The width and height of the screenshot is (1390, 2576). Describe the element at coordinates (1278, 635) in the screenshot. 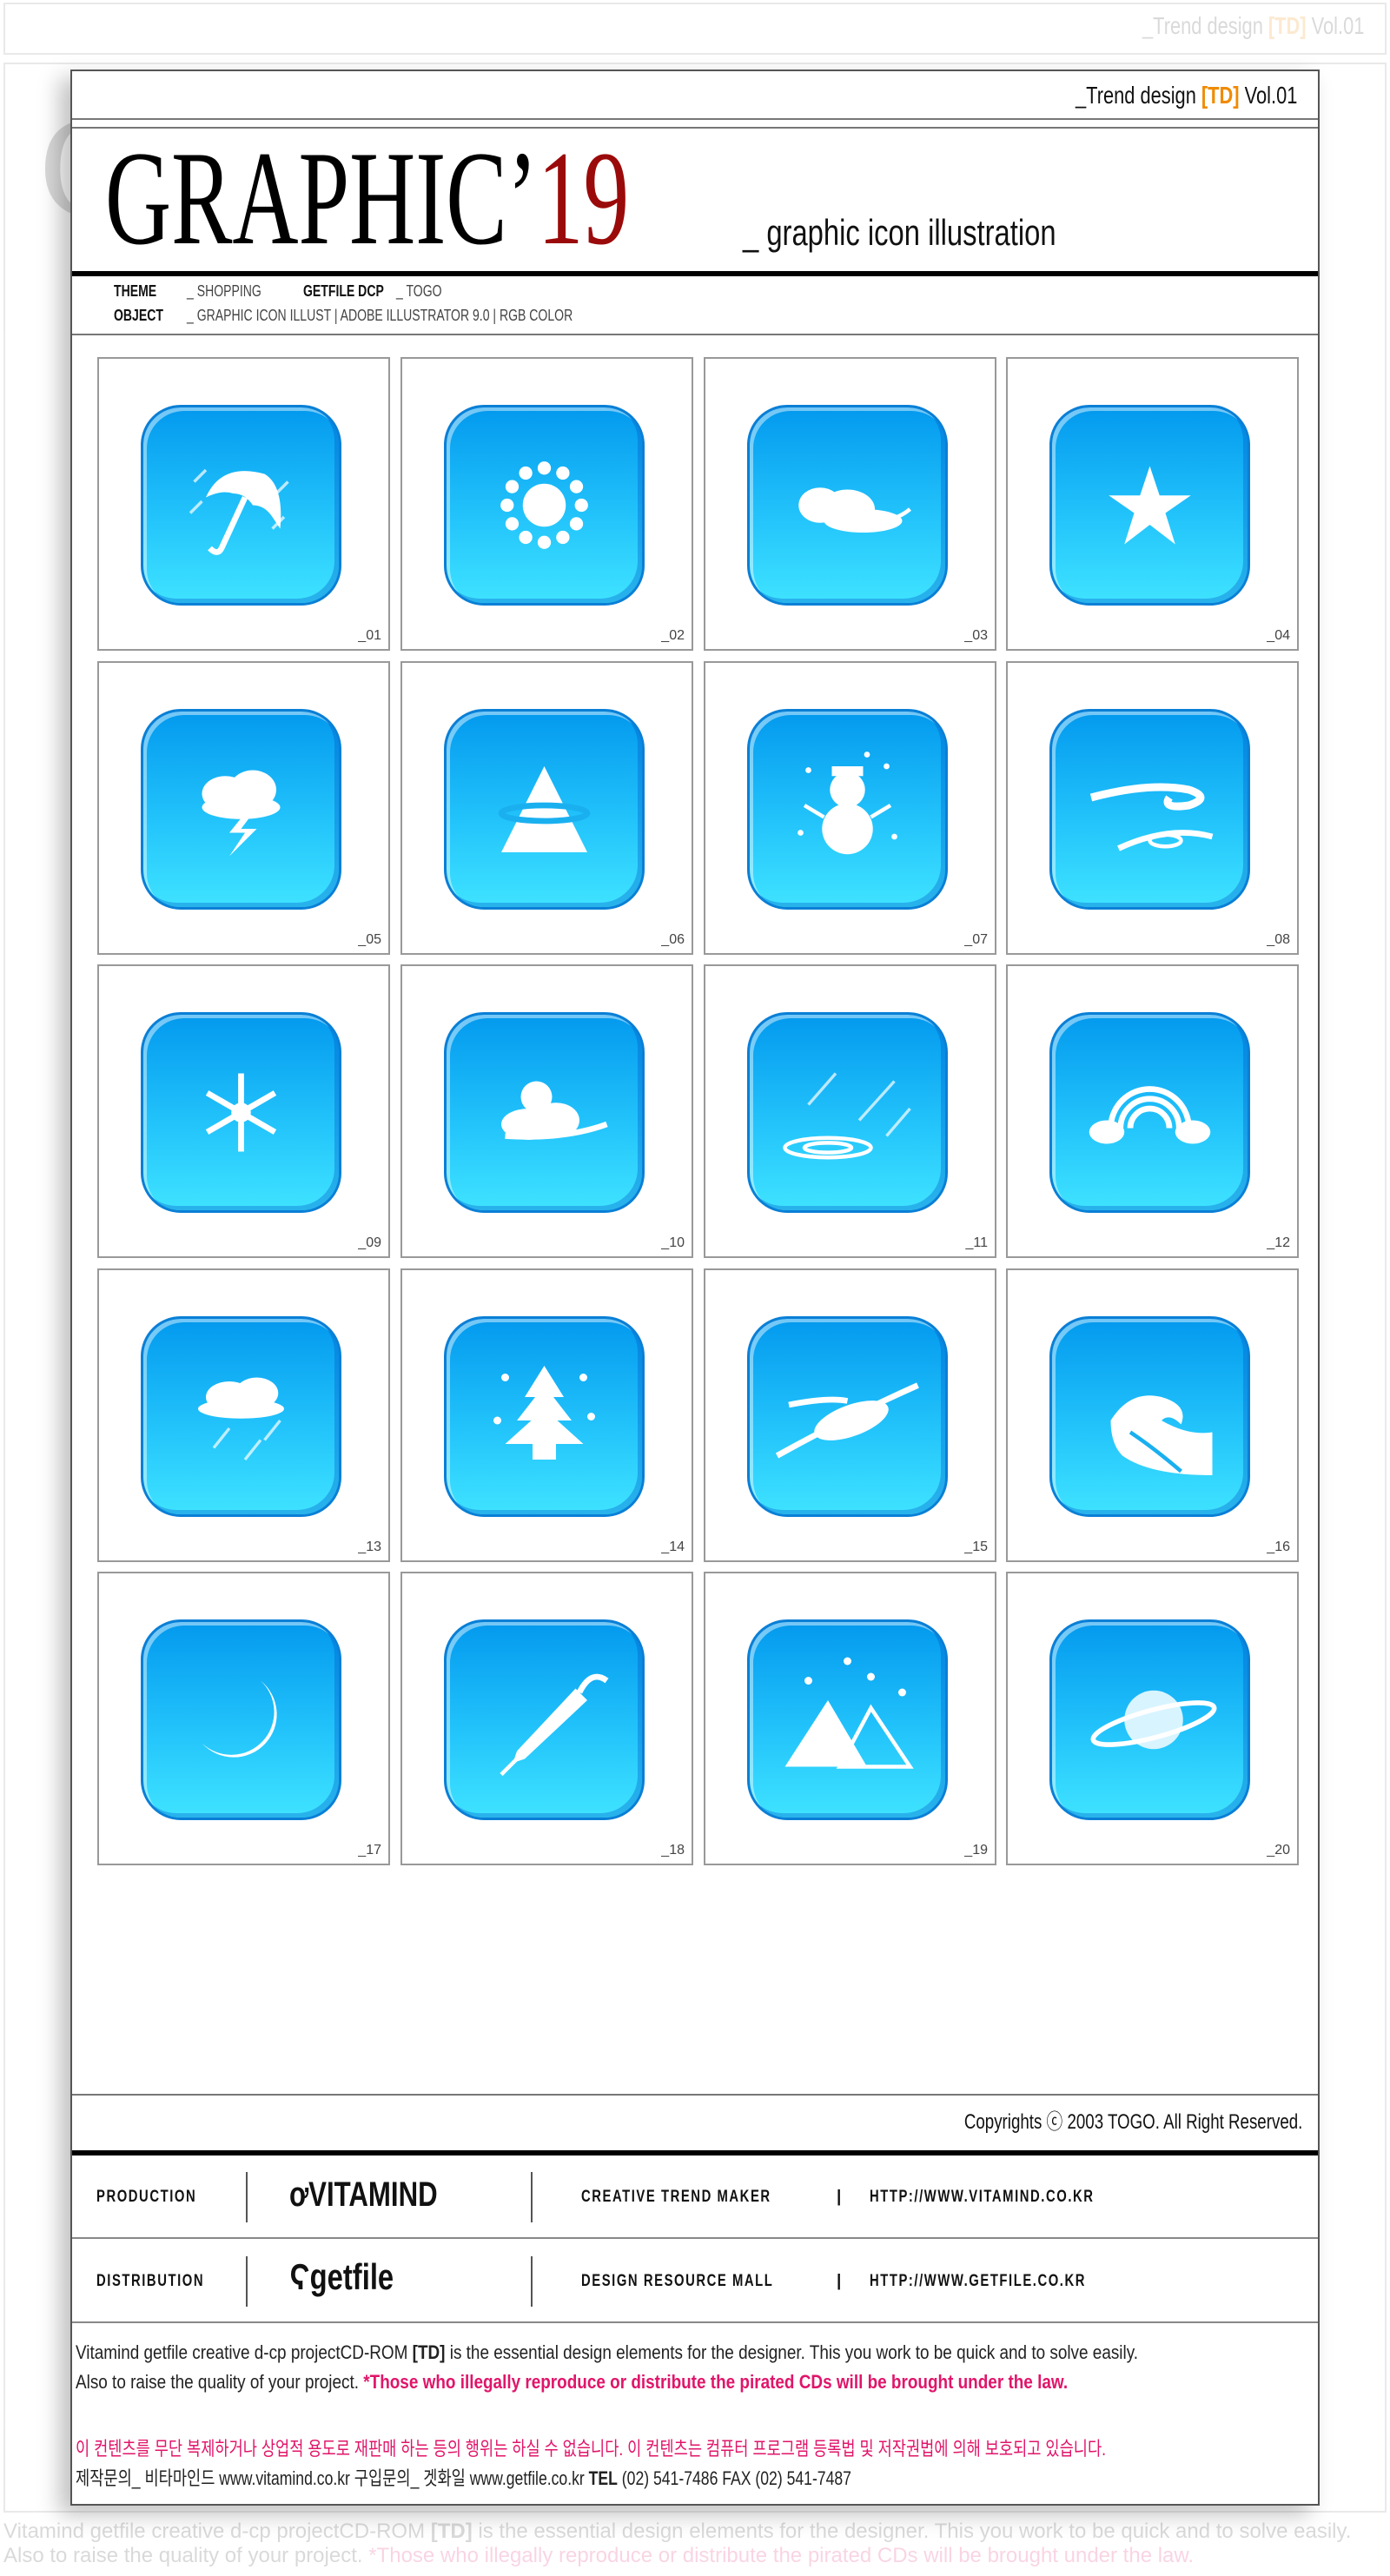

I see `icon-number: _04` at that location.